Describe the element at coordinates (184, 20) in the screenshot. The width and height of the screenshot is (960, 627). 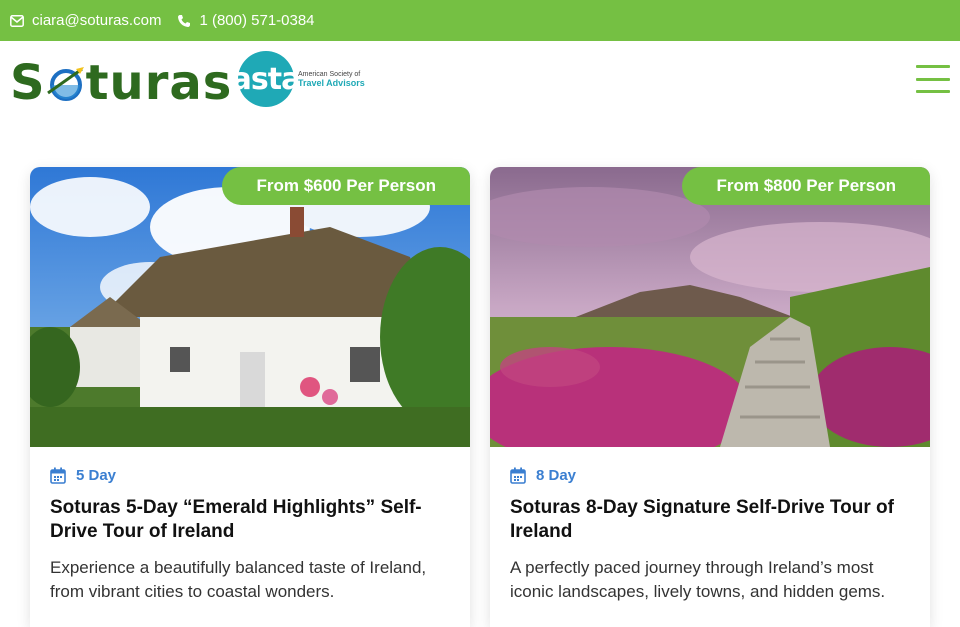
I see `phone-icon` at that location.